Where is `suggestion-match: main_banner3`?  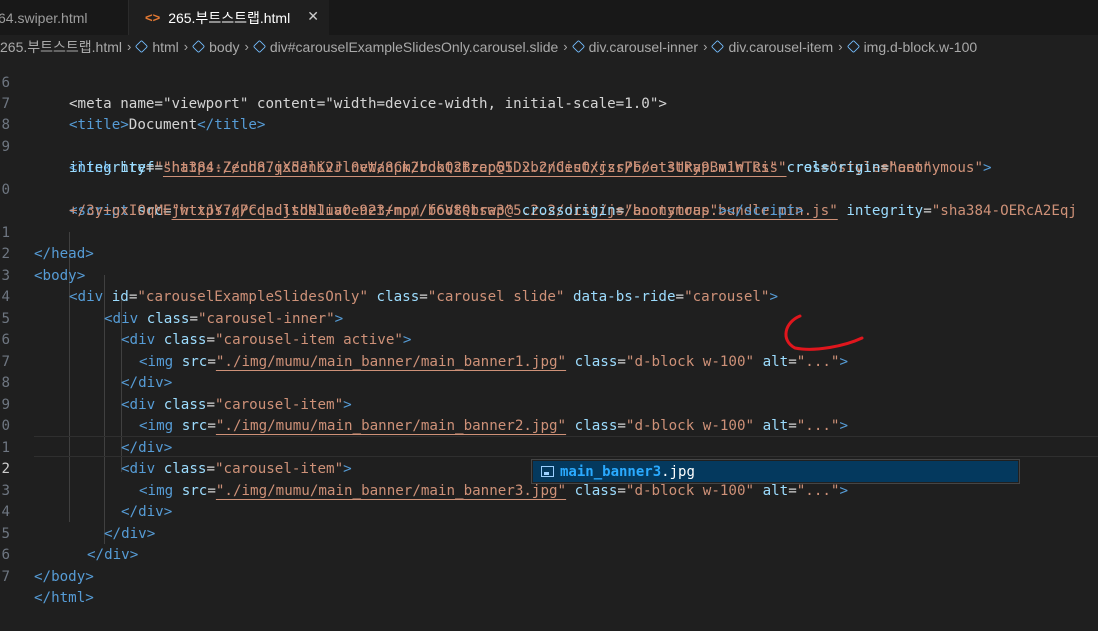
suggestion-match: main_banner3 is located at coordinates (611, 471).